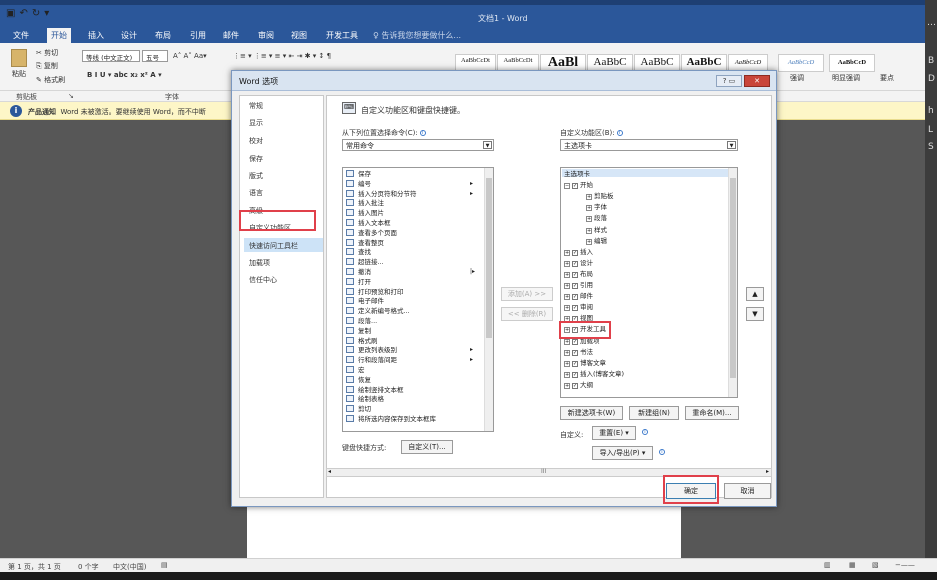 This screenshot has width=937, height=580. What do you see at coordinates (747, 491) in the screenshot?
I see `cancel-button: 取消` at bounding box center [747, 491].